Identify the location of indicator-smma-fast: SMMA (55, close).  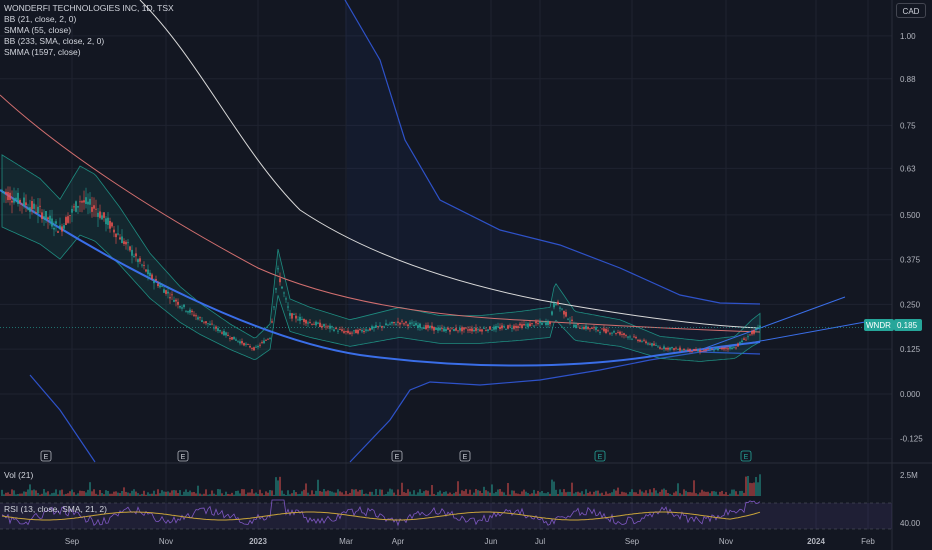
(89, 30).